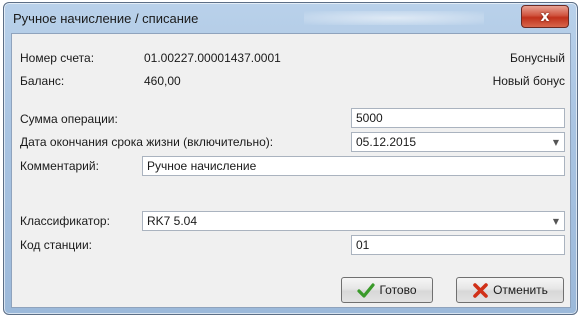 The height and width of the screenshot is (316, 581). What do you see at coordinates (202, 166) in the screenshot?
I see `comment-value: Ручное начисление` at bounding box center [202, 166].